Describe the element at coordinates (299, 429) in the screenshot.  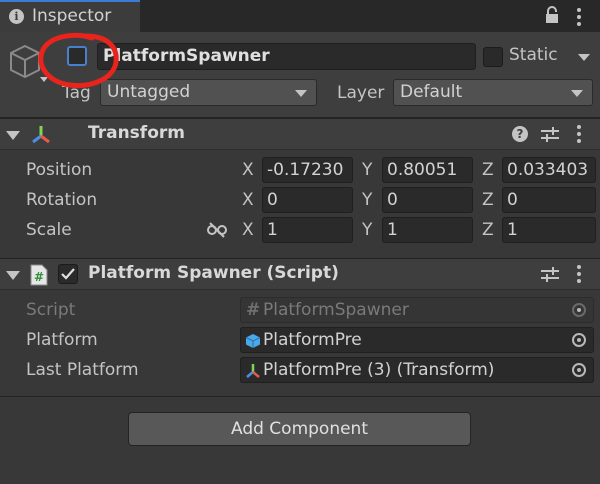
I see `add-component-button: Add Component` at that location.